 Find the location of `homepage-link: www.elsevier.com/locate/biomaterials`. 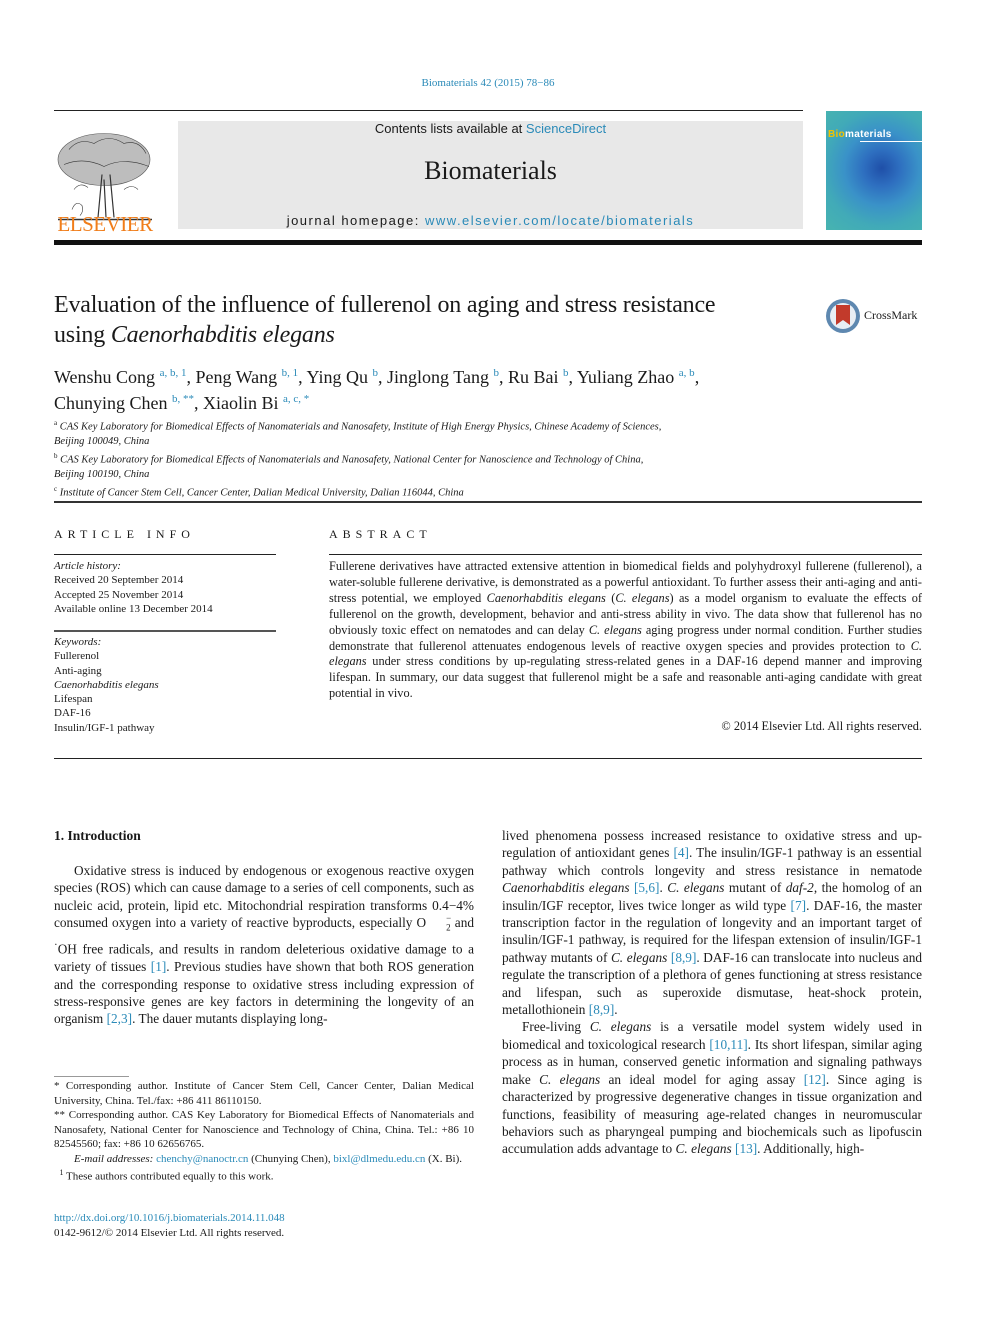

homepage-link: www.elsevier.com/locate/biomaterials is located at coordinates (559, 220).